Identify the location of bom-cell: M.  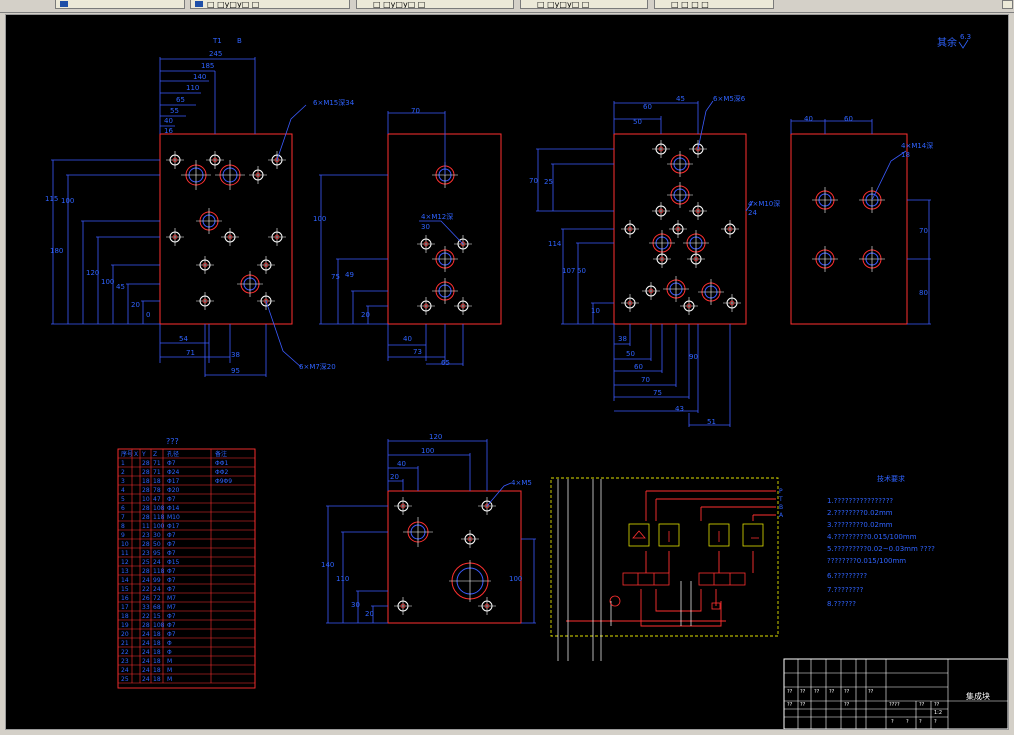
(169, 661).